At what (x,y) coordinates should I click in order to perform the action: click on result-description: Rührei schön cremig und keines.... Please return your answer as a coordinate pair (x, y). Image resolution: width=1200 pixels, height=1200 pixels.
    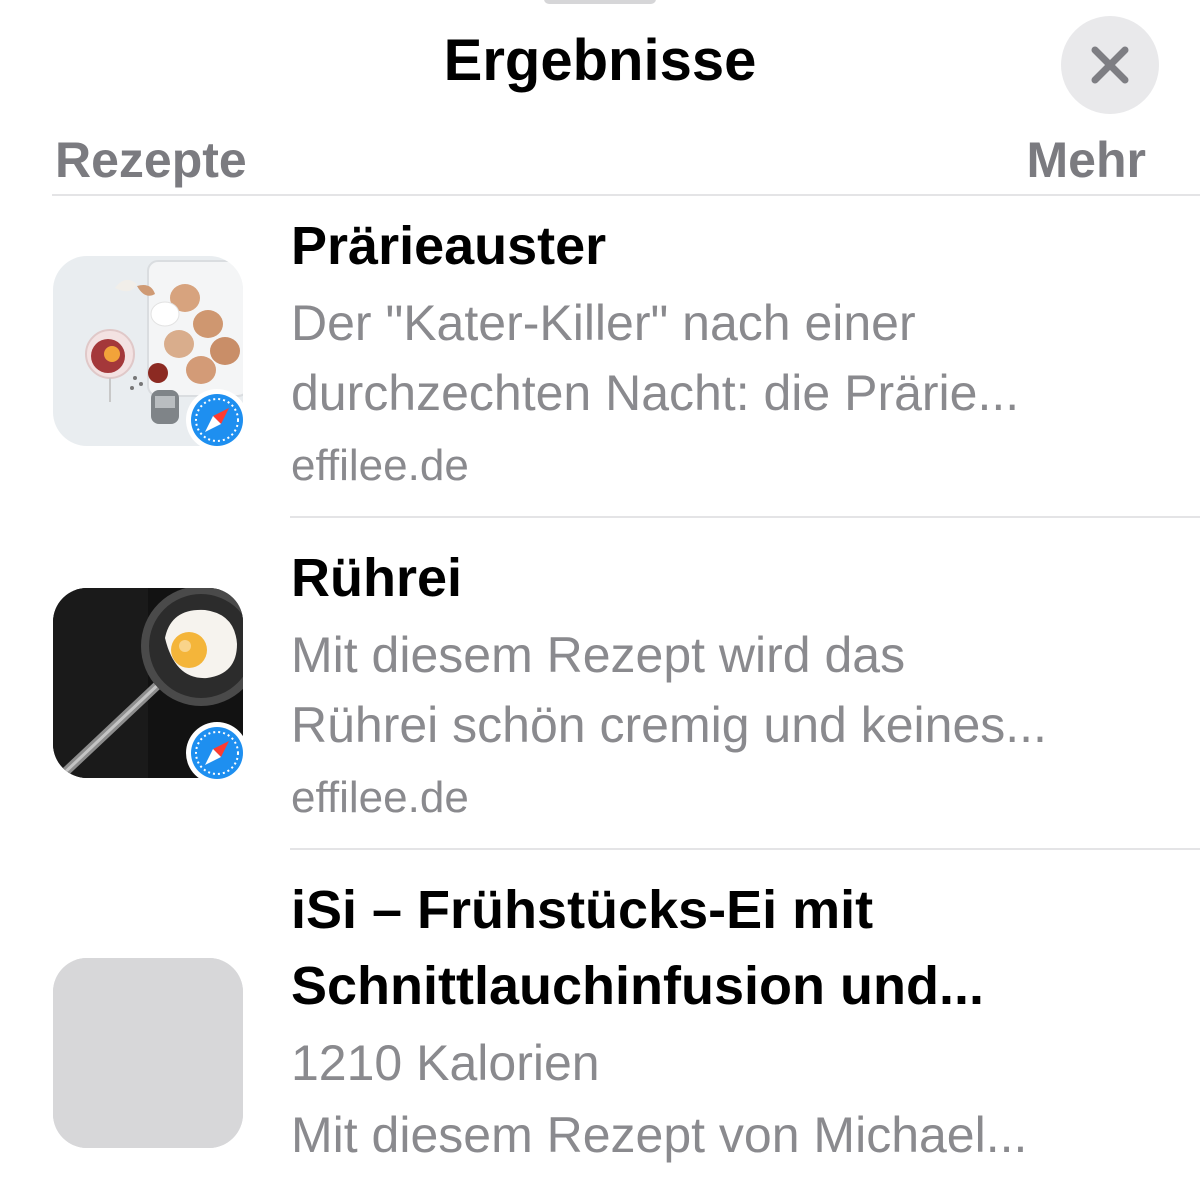
    Looking at the image, I should click on (669, 725).